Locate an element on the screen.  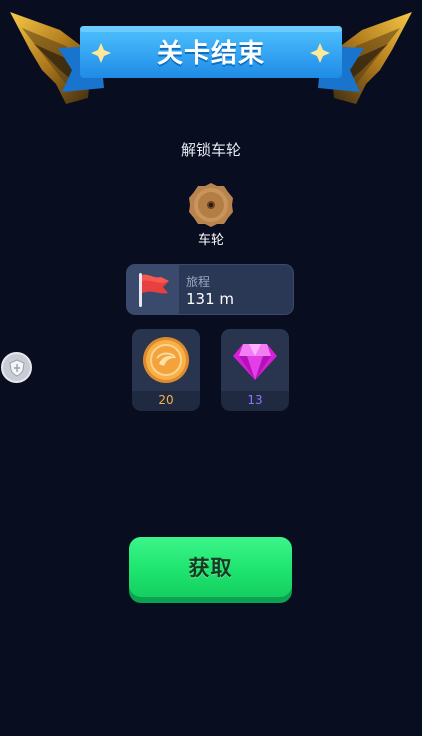
flag-box is located at coordinates (153, 289).